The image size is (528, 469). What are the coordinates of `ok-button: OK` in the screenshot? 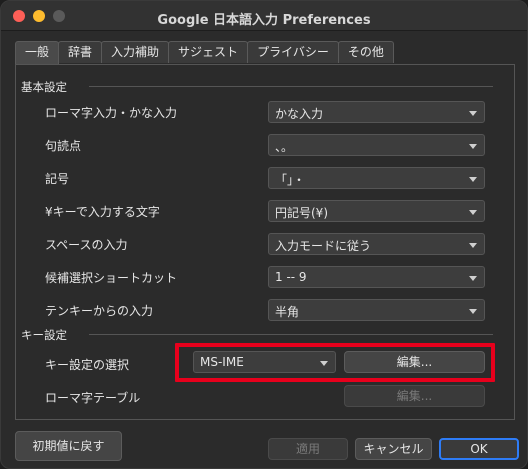 It's located at (479, 449).